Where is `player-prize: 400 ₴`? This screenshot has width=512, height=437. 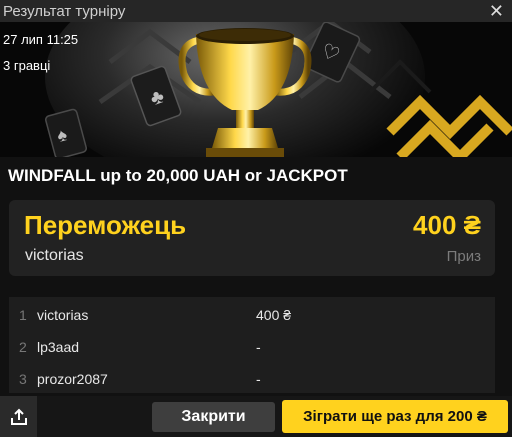
player-prize: 400 ₴ is located at coordinates (274, 315).